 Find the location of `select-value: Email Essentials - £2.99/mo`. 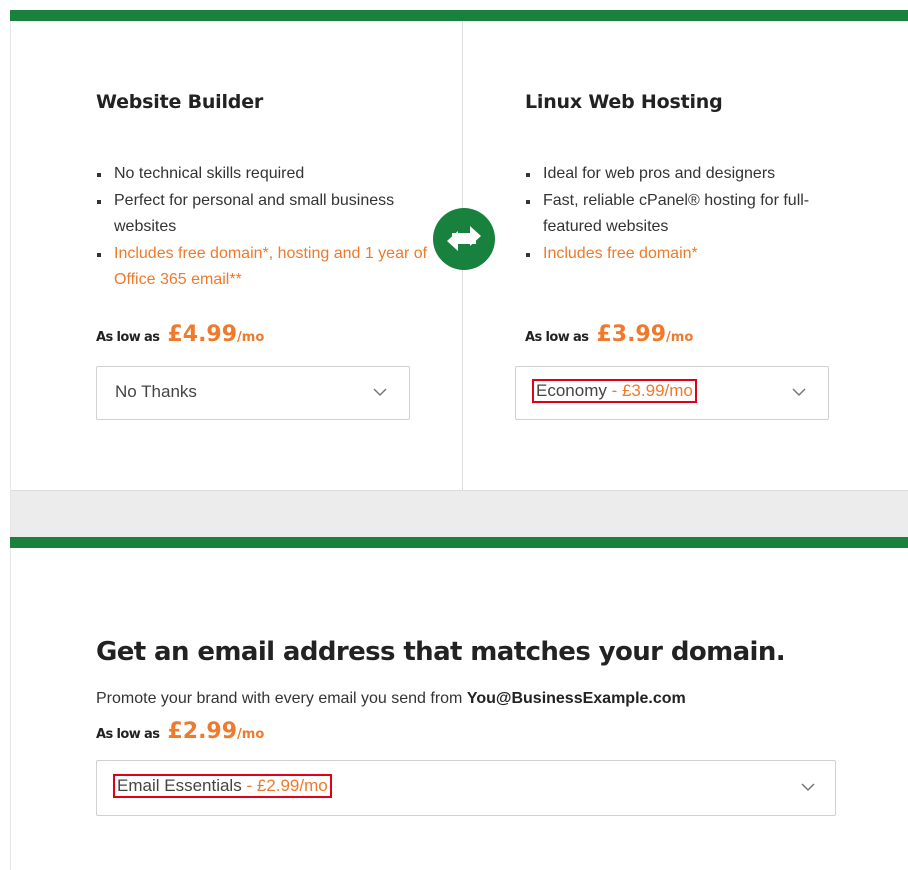

select-value: Email Essentials - £2.99/mo is located at coordinates (222, 786).